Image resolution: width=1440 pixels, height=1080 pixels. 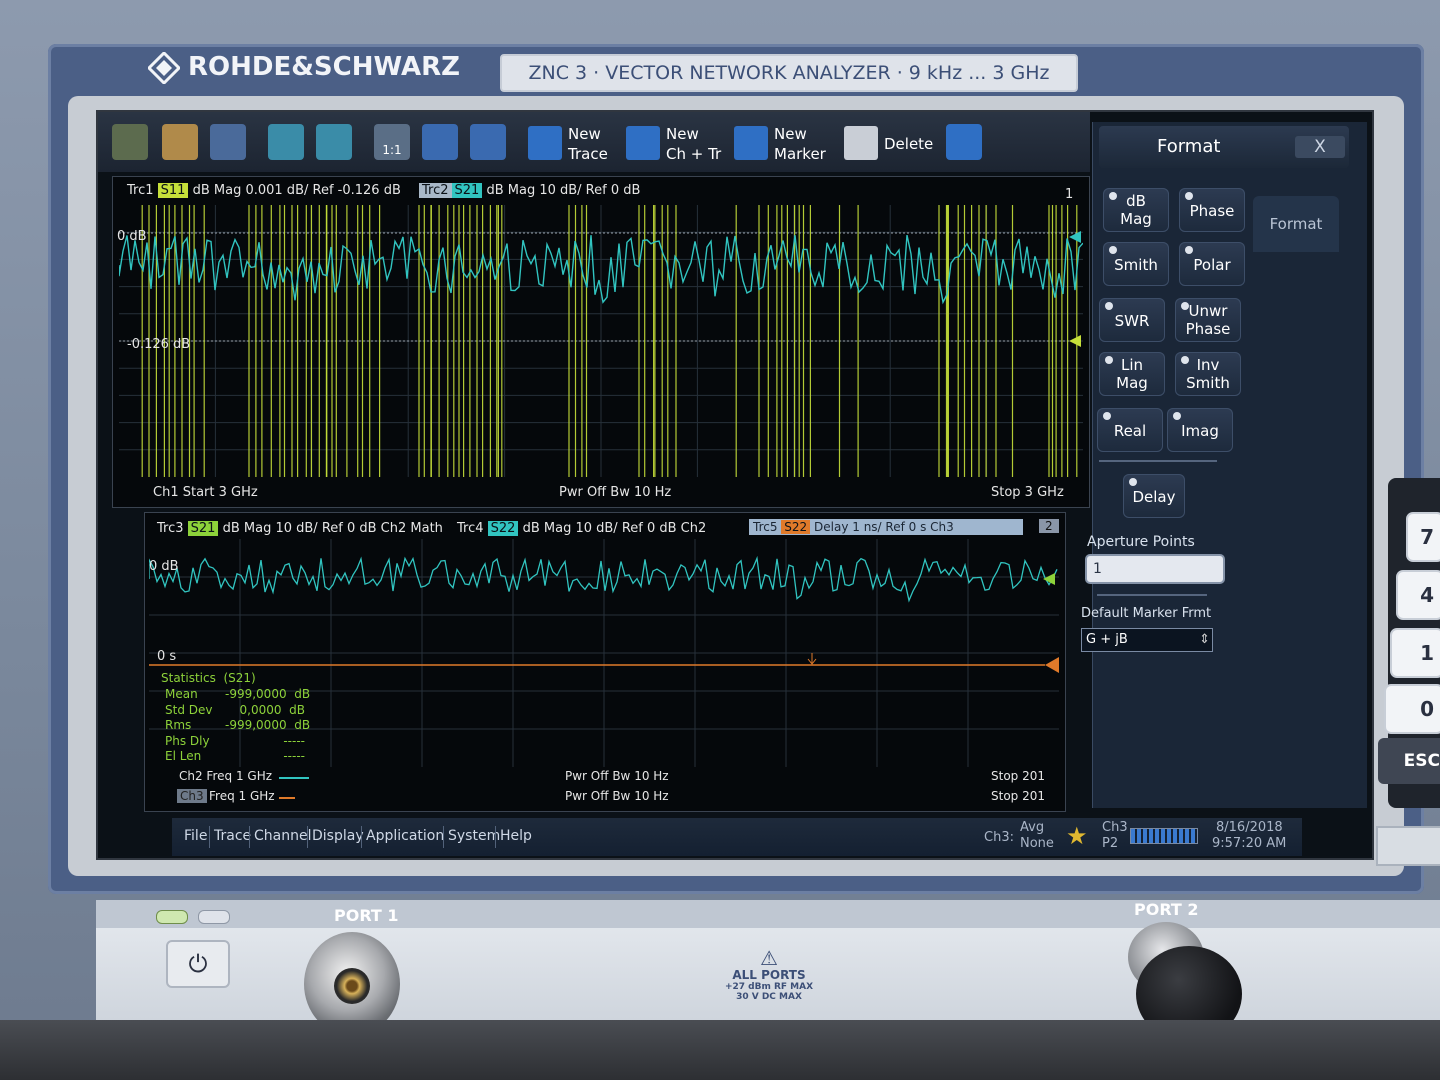 I want to click on new-trace-button: New Trace, so click(x=576, y=143).